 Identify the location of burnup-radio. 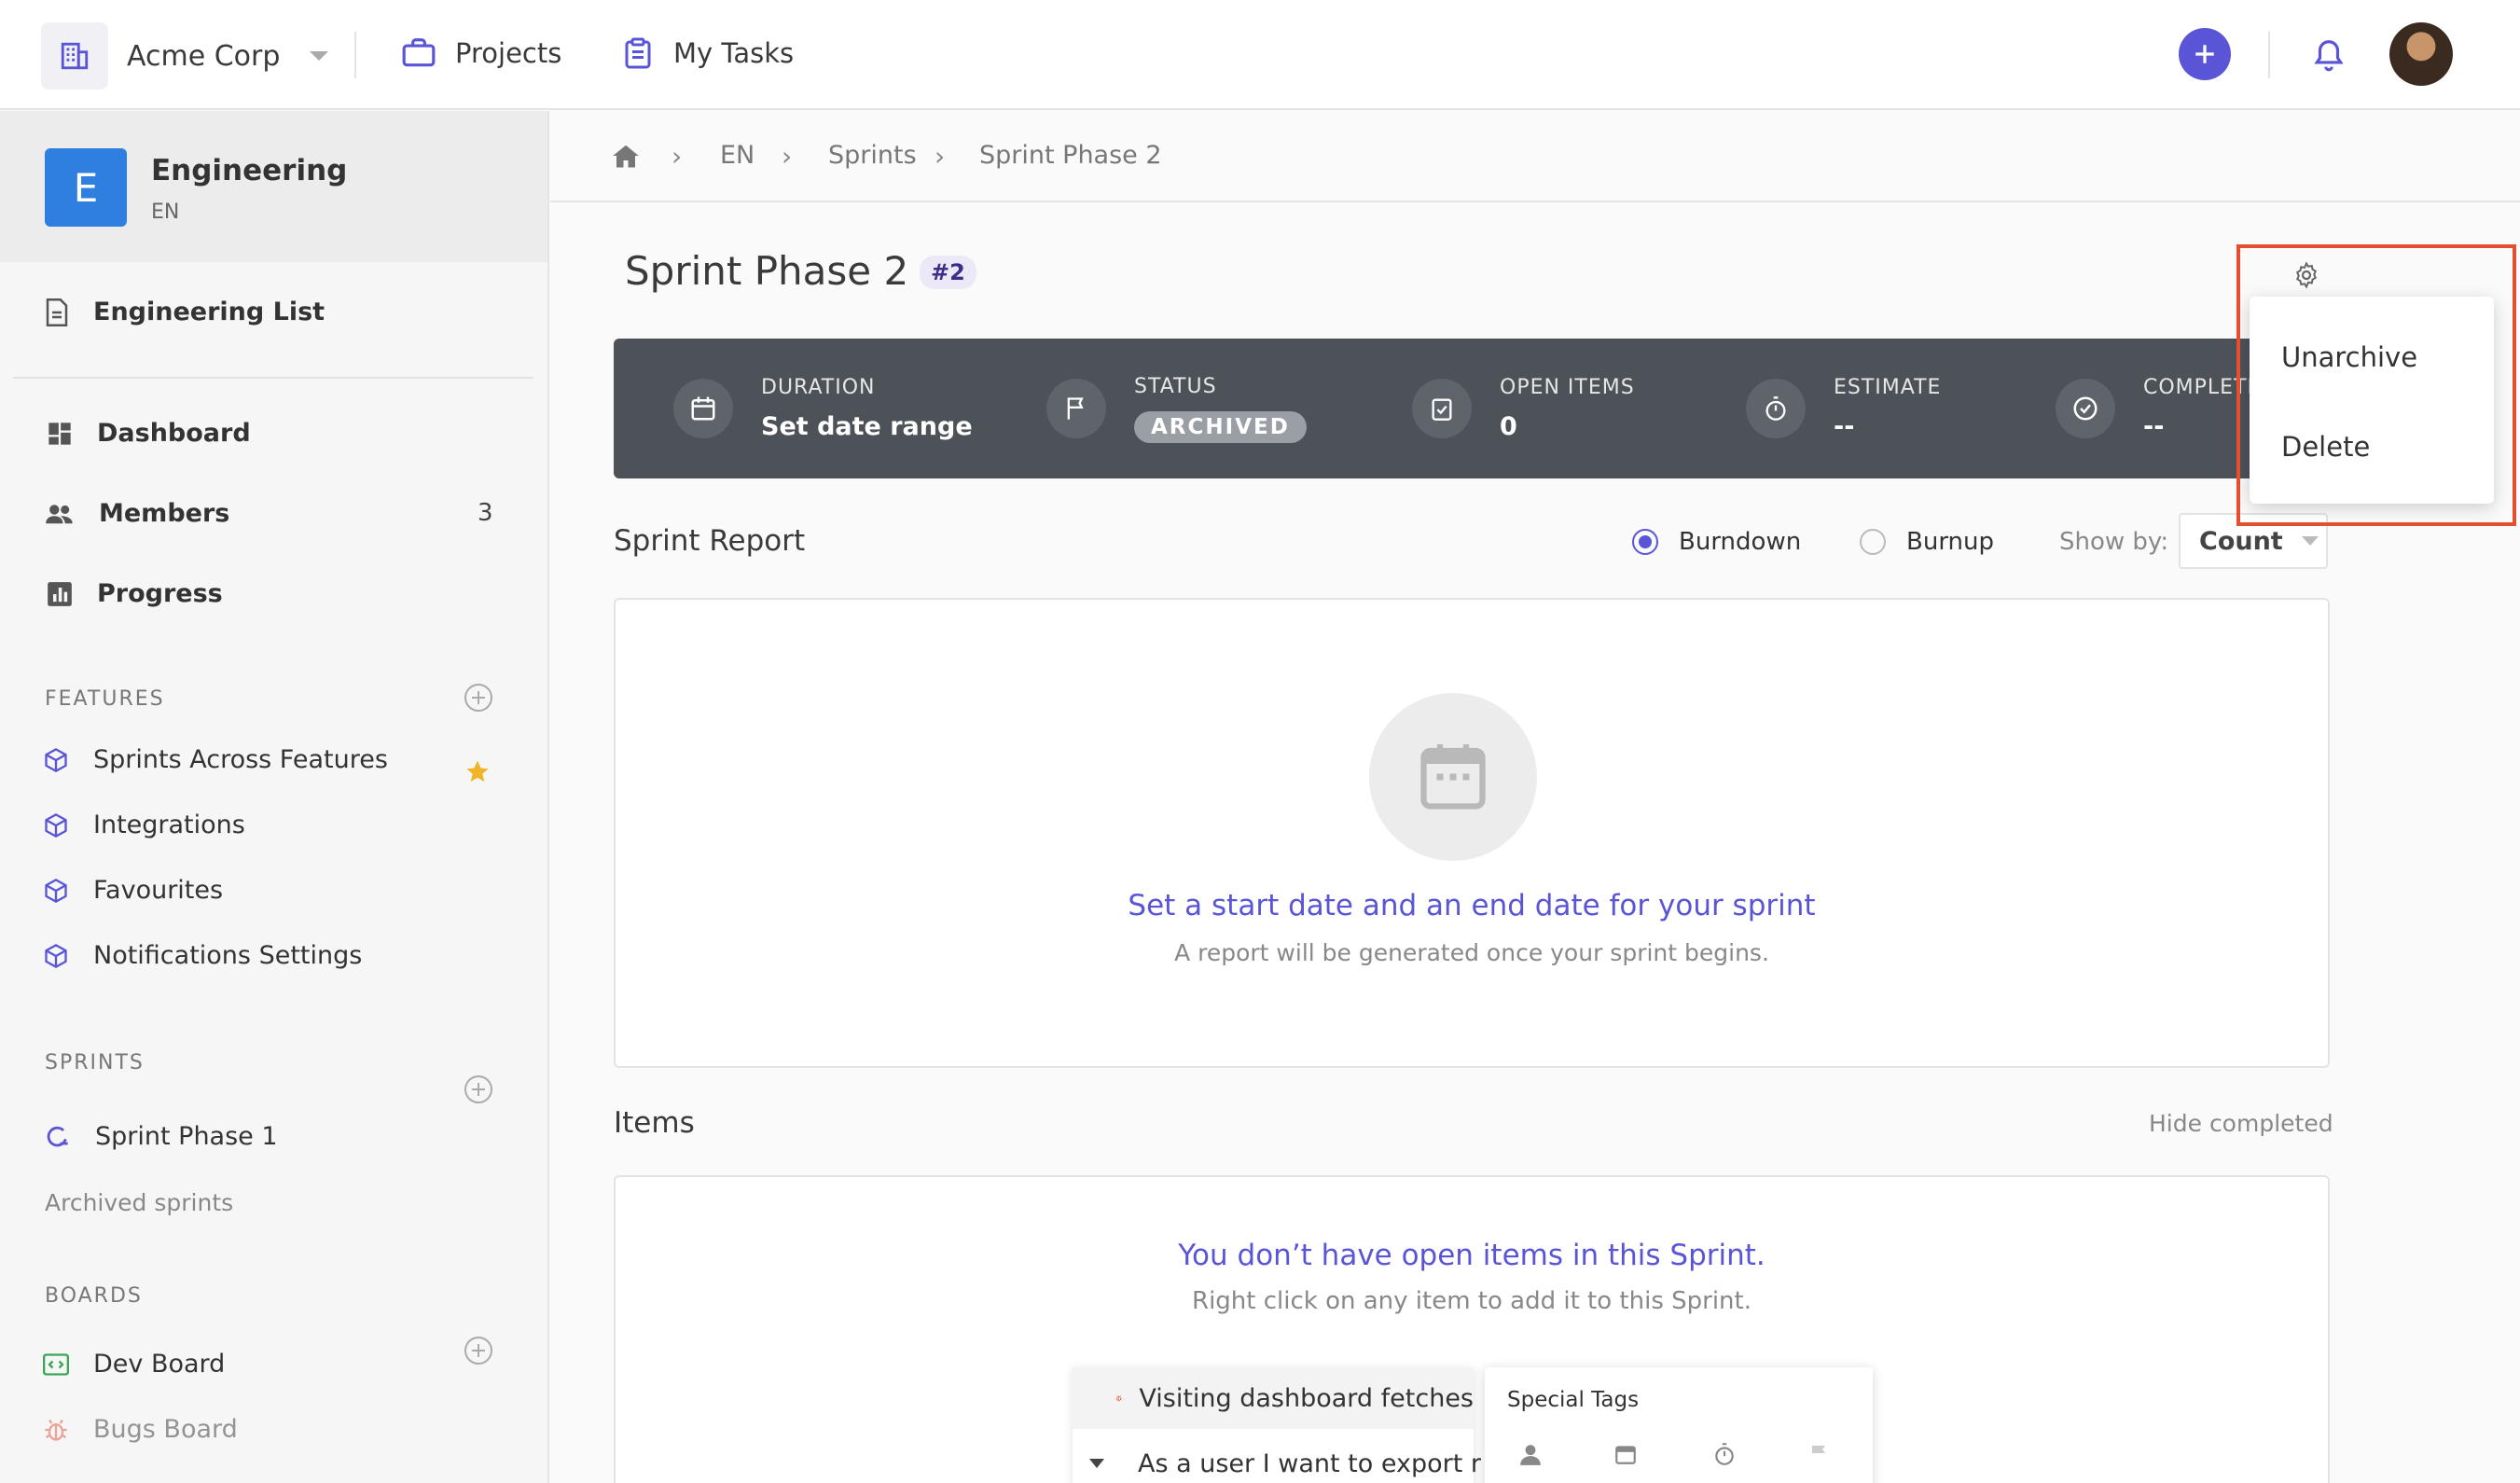
(1873, 542).